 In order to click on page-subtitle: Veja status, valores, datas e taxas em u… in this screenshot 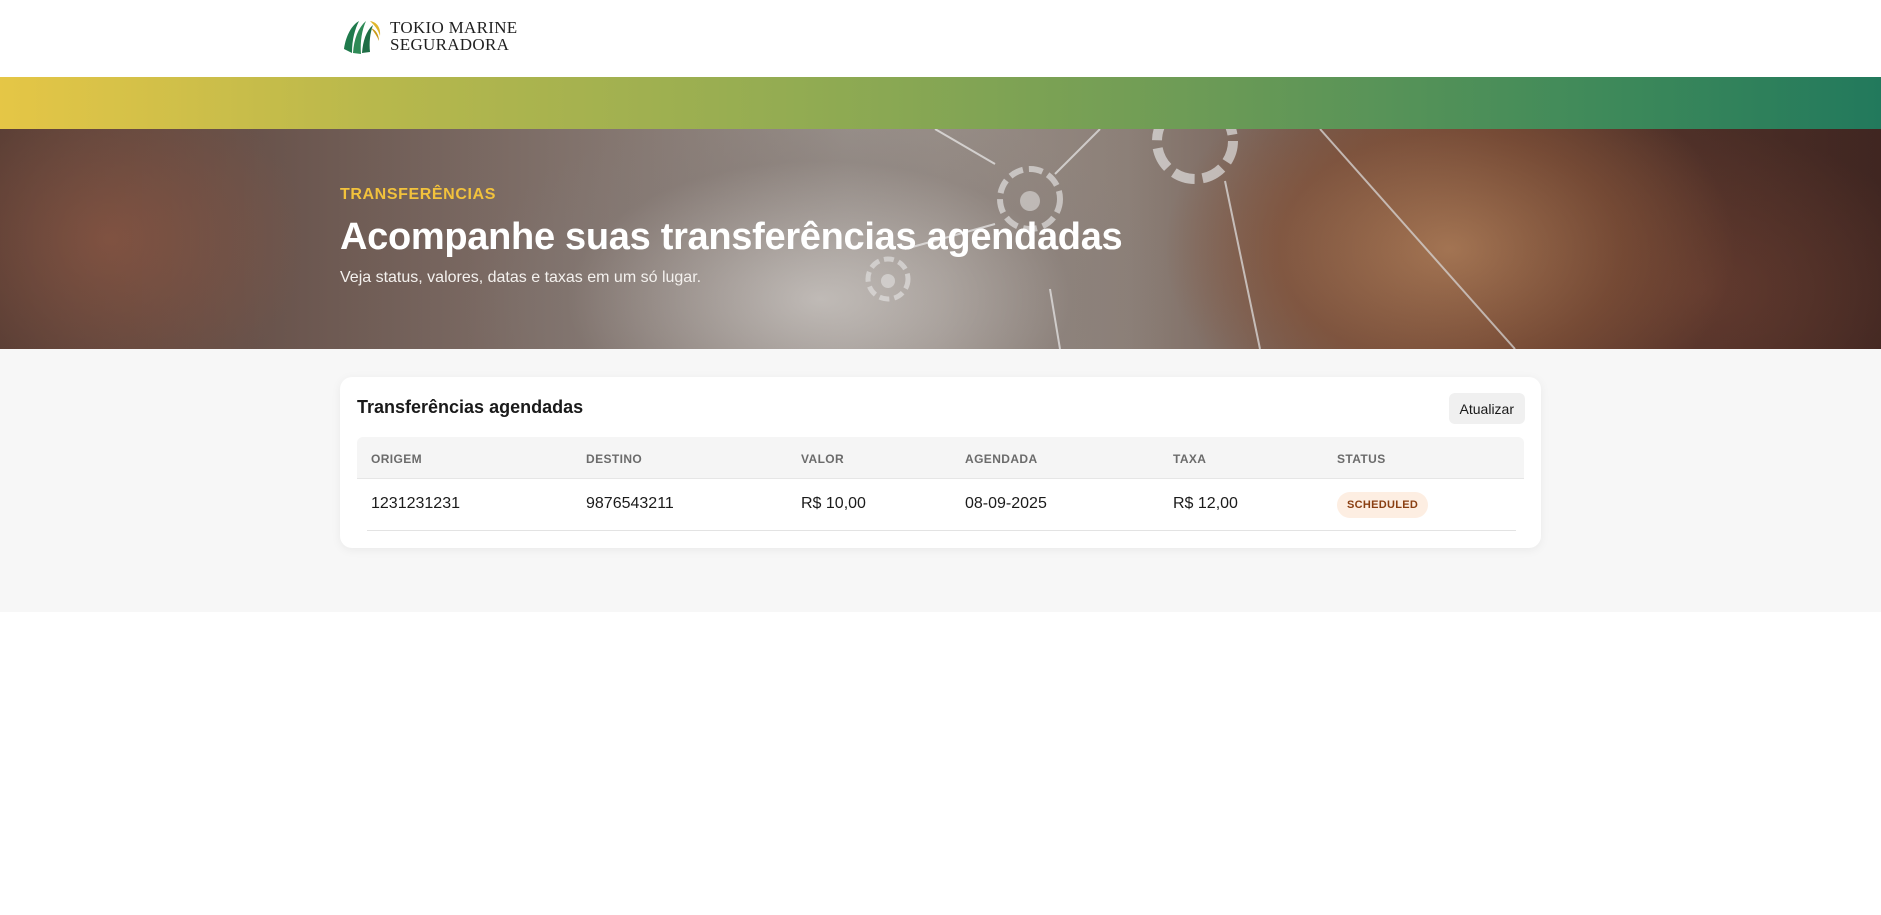, I will do `click(521, 277)`.